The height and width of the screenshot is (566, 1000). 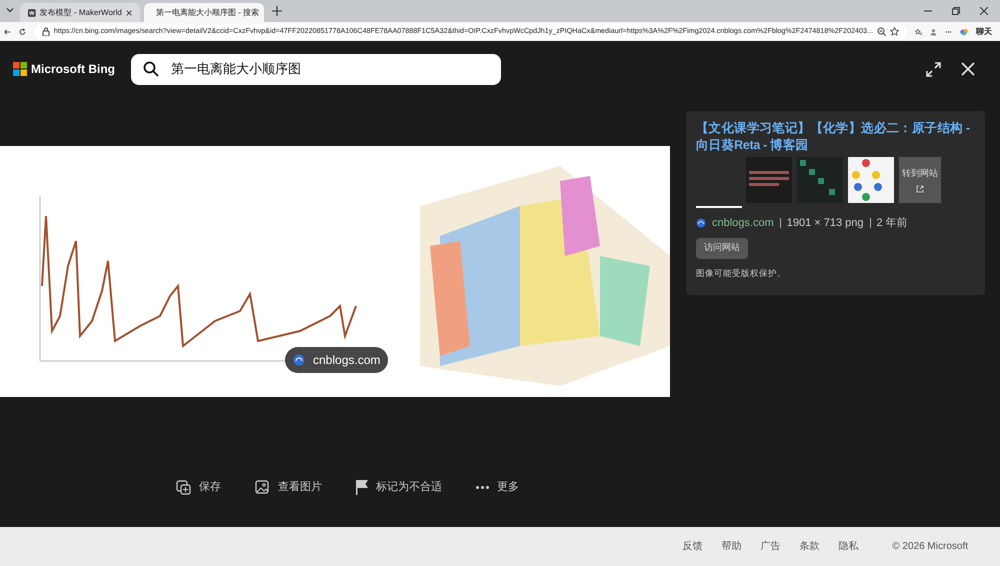 What do you see at coordinates (956, 11) in the screenshot?
I see `restore-icon` at bounding box center [956, 11].